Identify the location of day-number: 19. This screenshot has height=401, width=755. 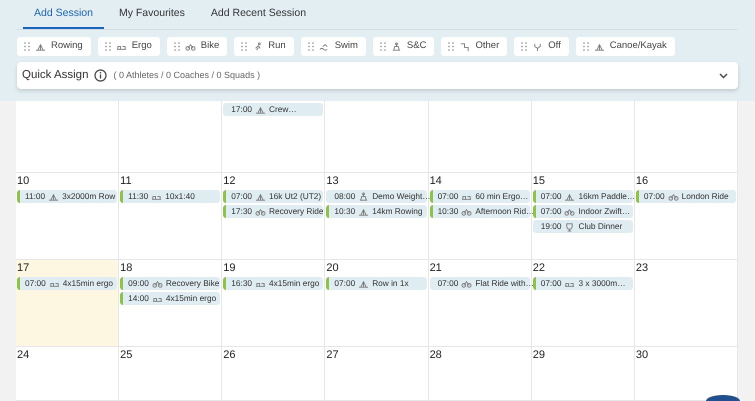
(229, 268).